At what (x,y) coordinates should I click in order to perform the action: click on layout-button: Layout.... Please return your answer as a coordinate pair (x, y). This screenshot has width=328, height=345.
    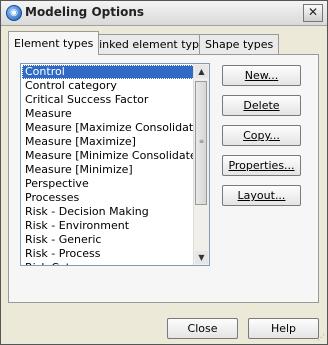
    Looking at the image, I should click on (261, 195).